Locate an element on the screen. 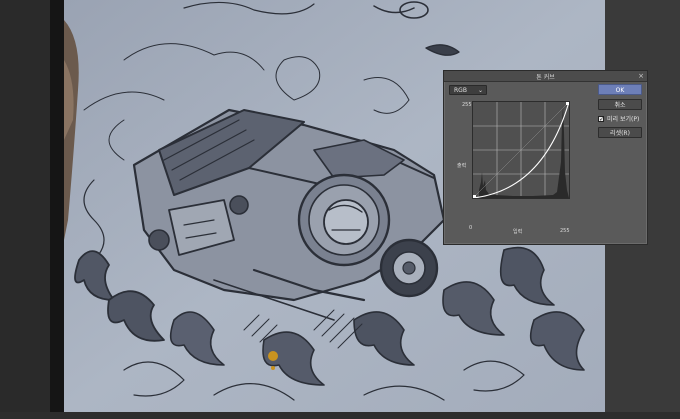 The height and width of the screenshot is (419, 680). left-panel is located at coordinates (25, 209).